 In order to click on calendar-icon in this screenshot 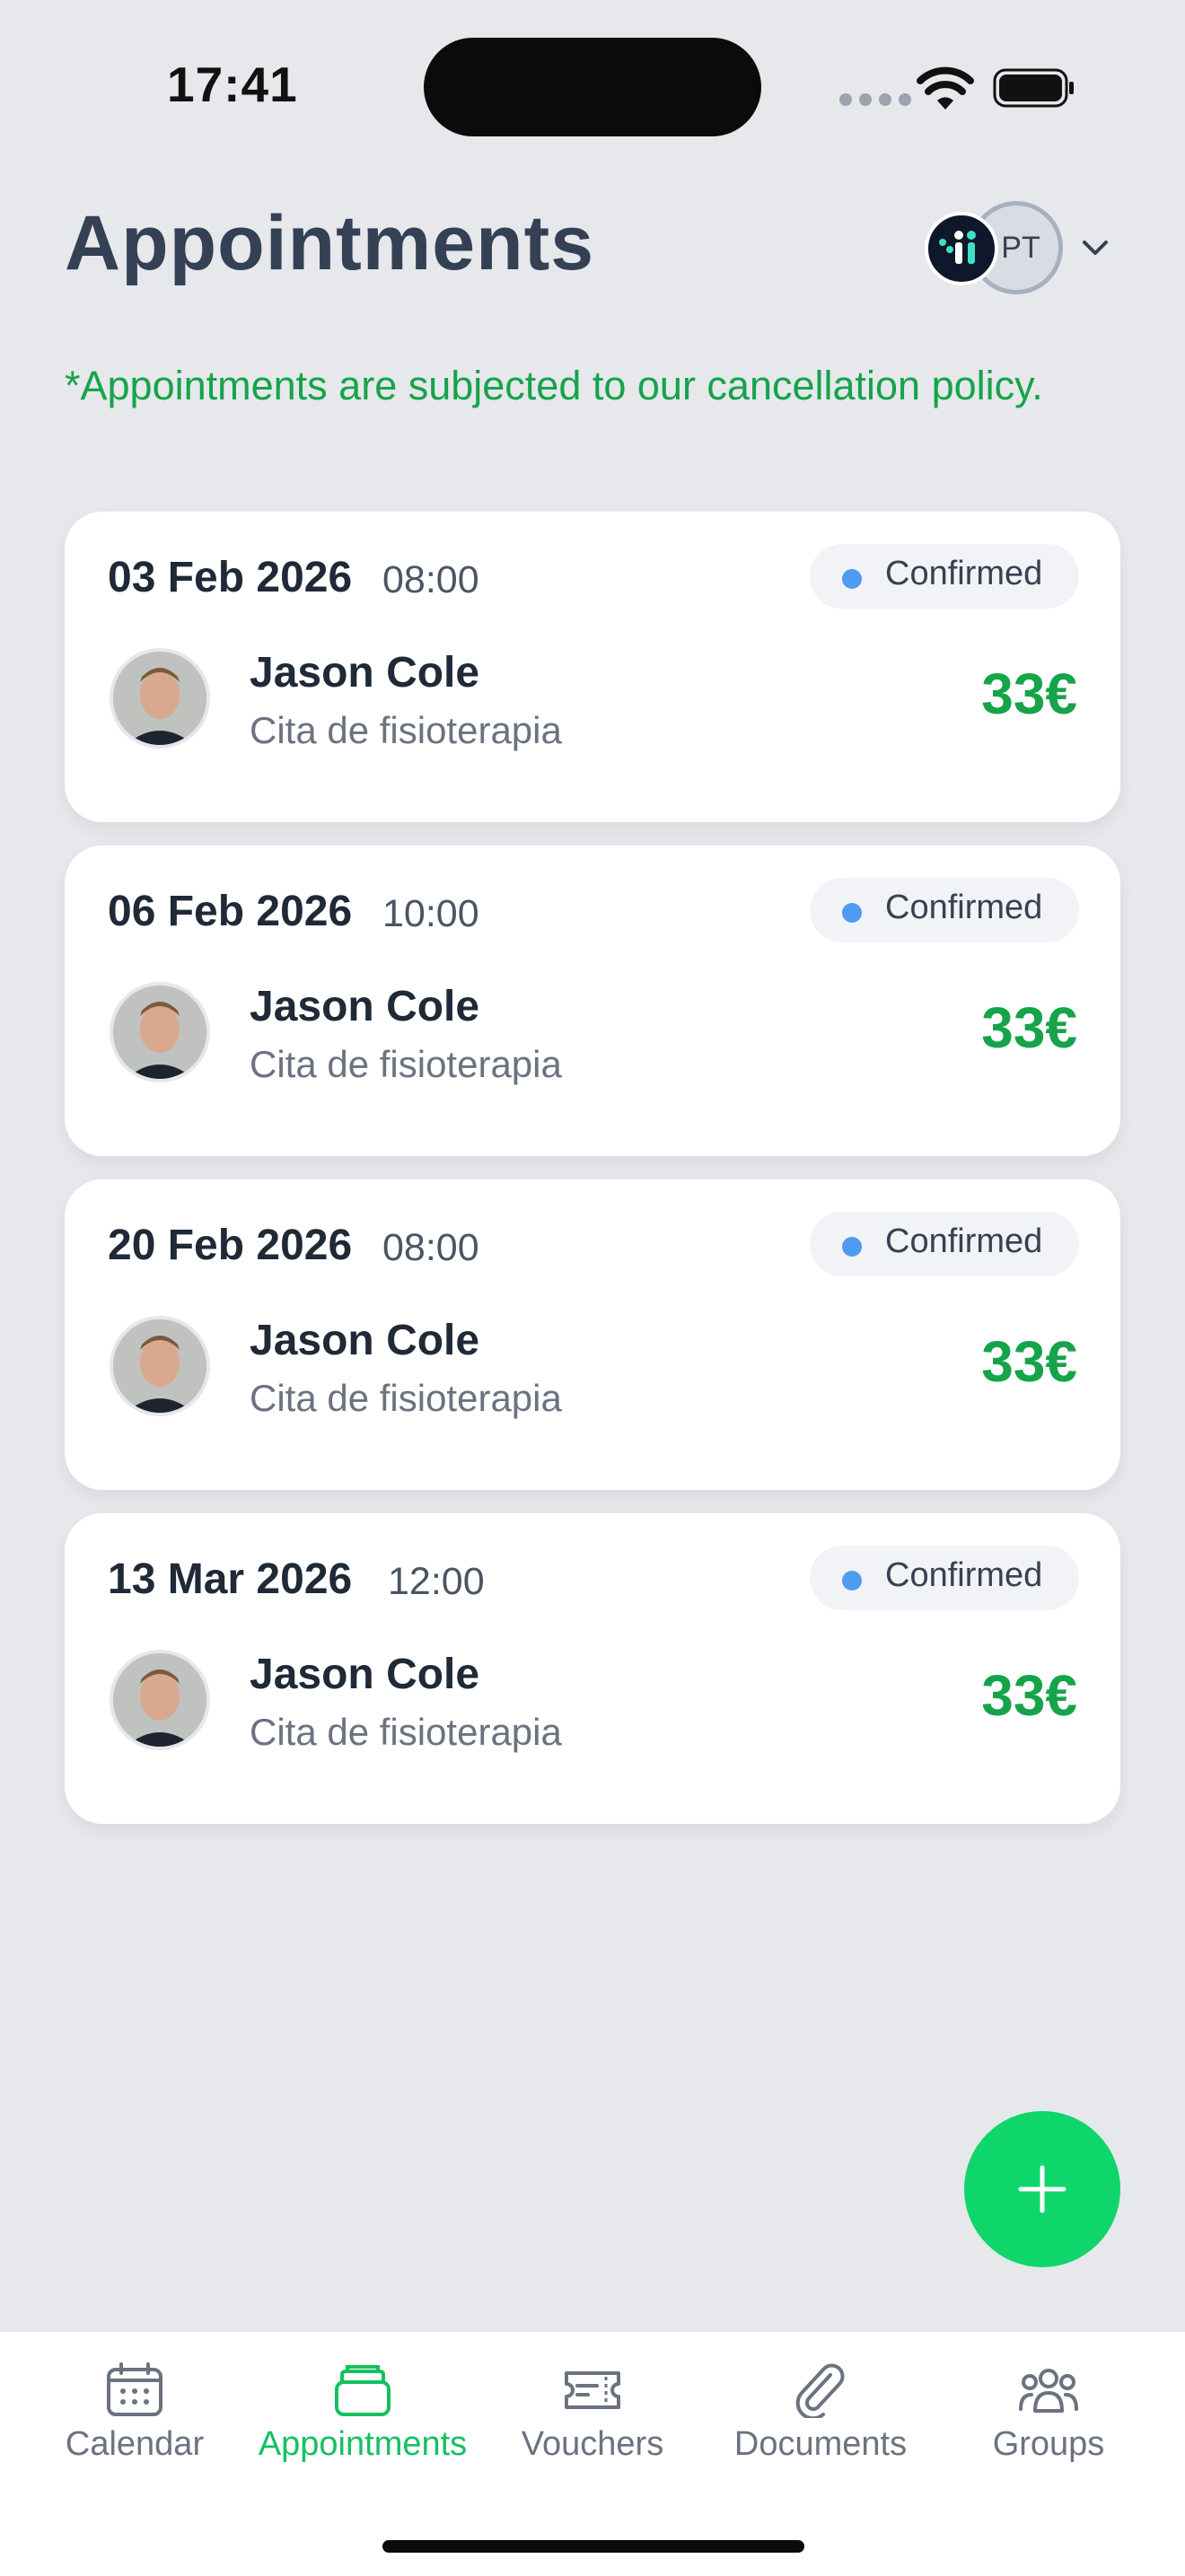, I will do `click(134, 2389)`.